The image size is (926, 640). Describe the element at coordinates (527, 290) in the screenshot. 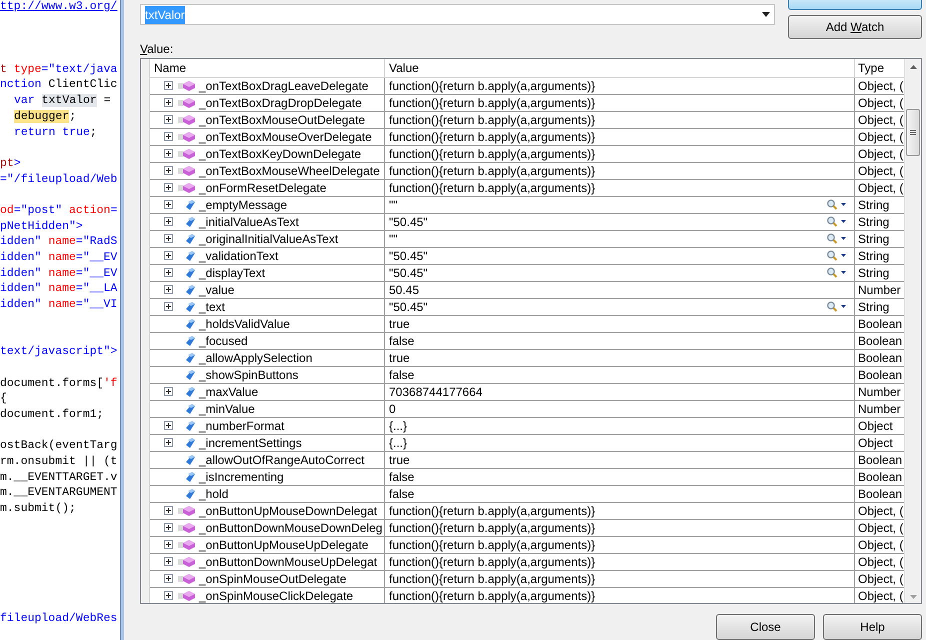

I see `grid-row: _value 50.45 Number` at that location.